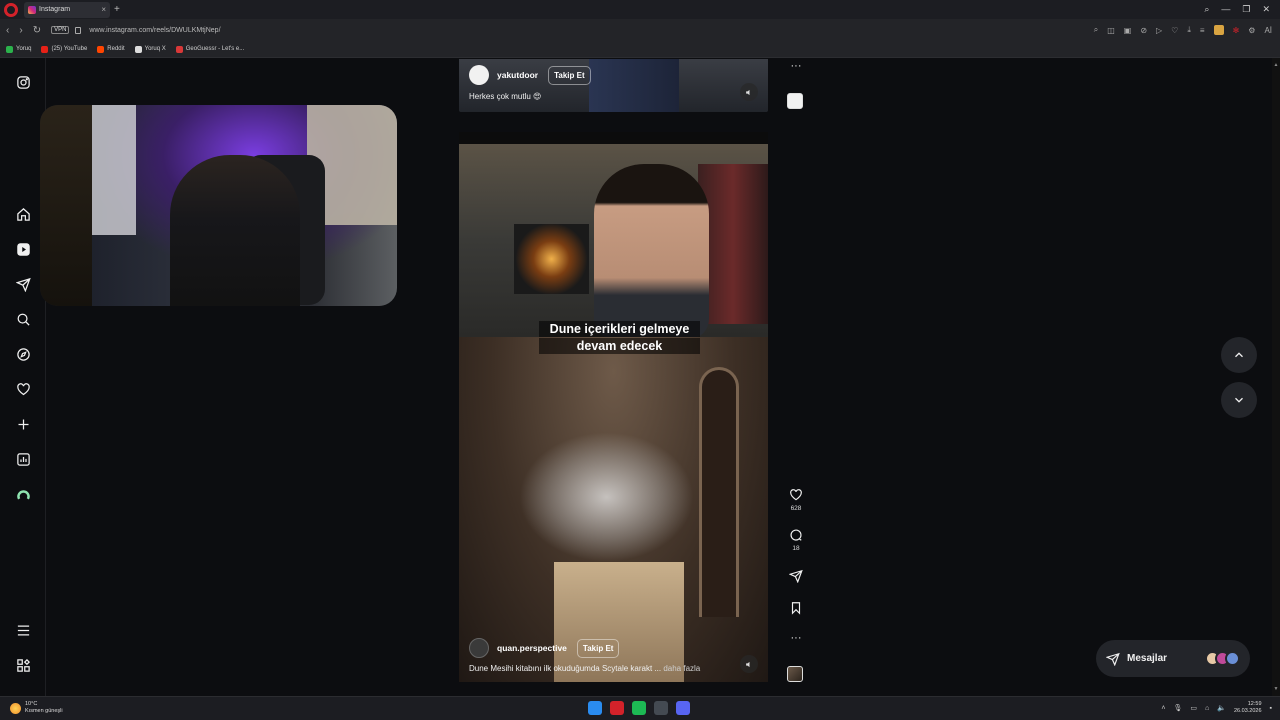 This screenshot has width=1280, height=720. I want to click on instagram-logo-icon, so click(23, 82).